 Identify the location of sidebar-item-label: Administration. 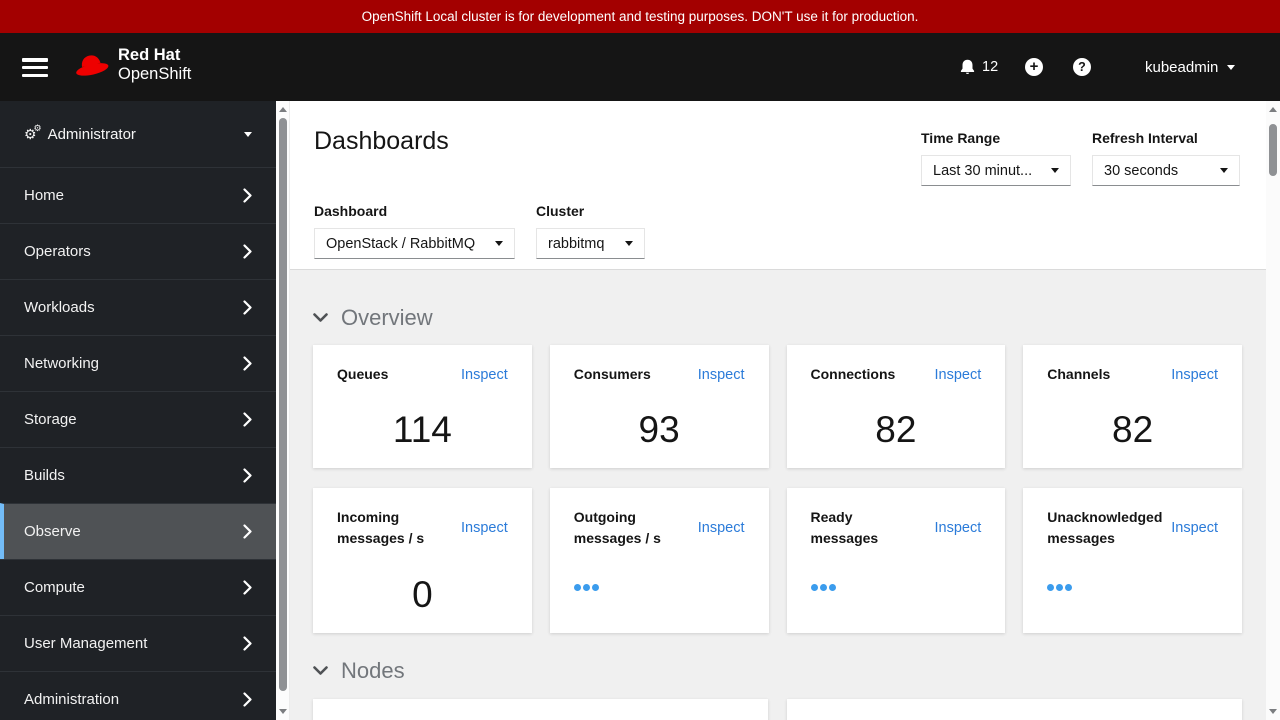
(72, 699).